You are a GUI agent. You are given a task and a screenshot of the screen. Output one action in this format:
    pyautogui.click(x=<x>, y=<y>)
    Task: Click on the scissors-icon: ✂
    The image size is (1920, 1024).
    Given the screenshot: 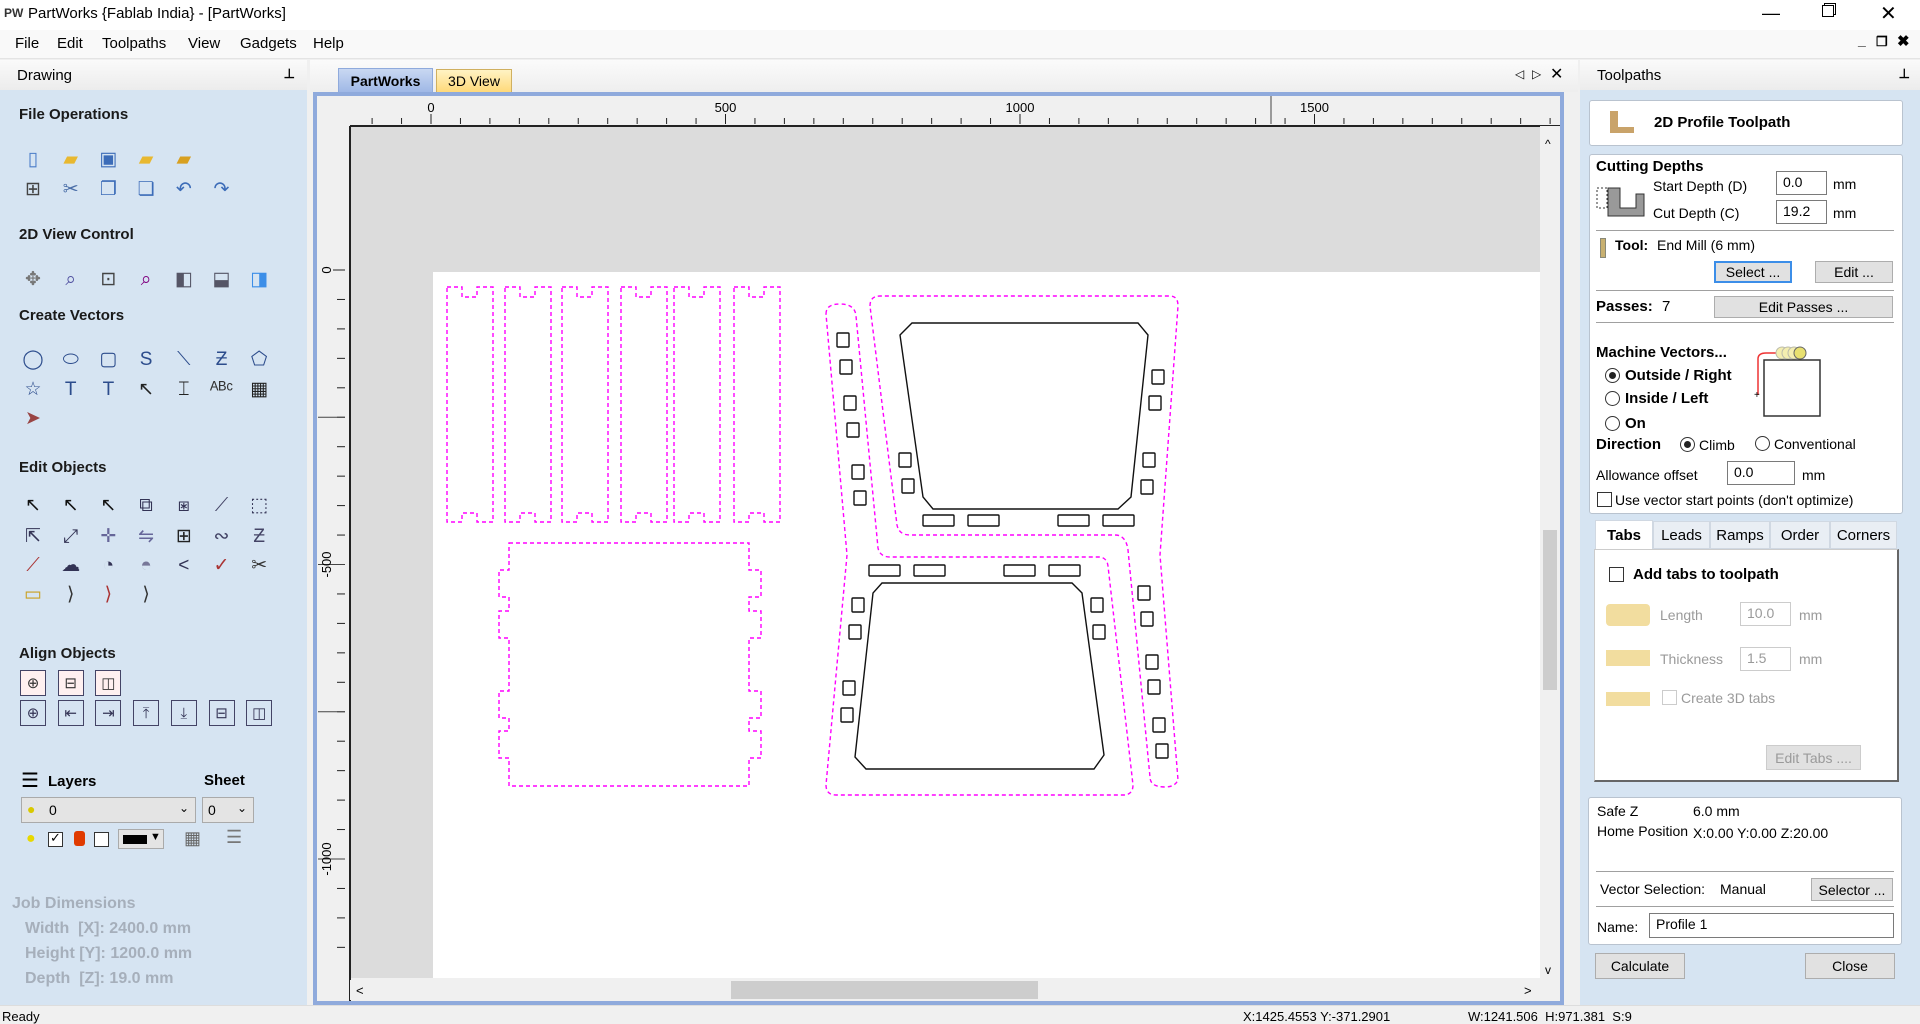 What is the action you would take?
    pyautogui.click(x=259, y=565)
    